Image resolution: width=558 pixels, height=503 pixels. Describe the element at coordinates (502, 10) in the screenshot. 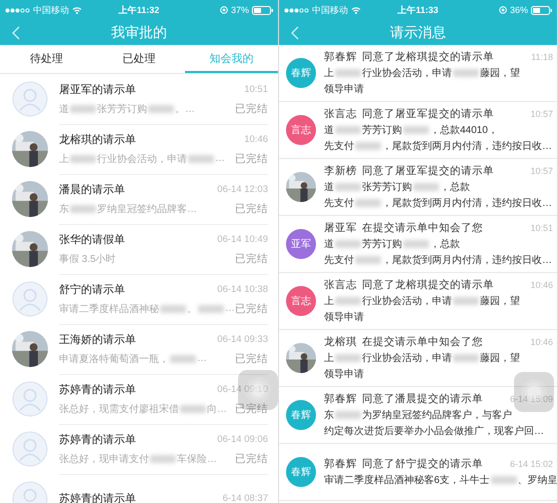

I see `rotation-lock-icon` at that location.